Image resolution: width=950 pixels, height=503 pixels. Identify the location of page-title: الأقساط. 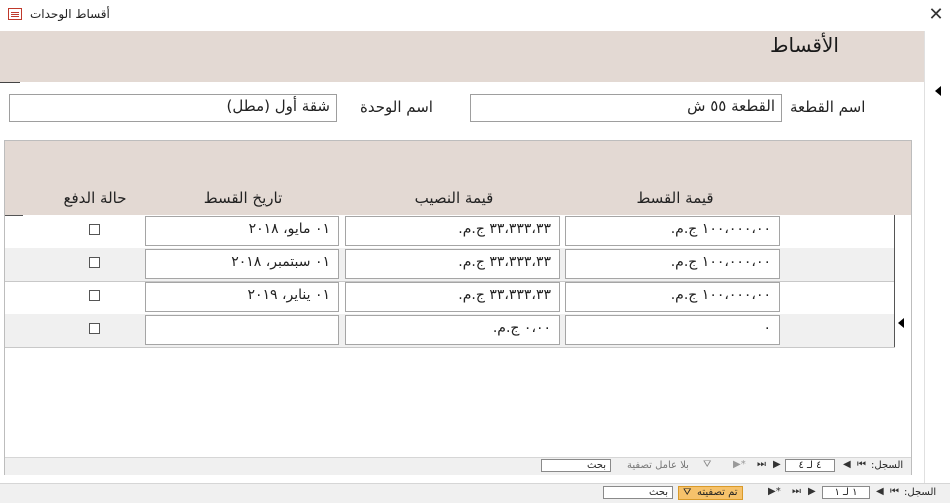
(804, 45).